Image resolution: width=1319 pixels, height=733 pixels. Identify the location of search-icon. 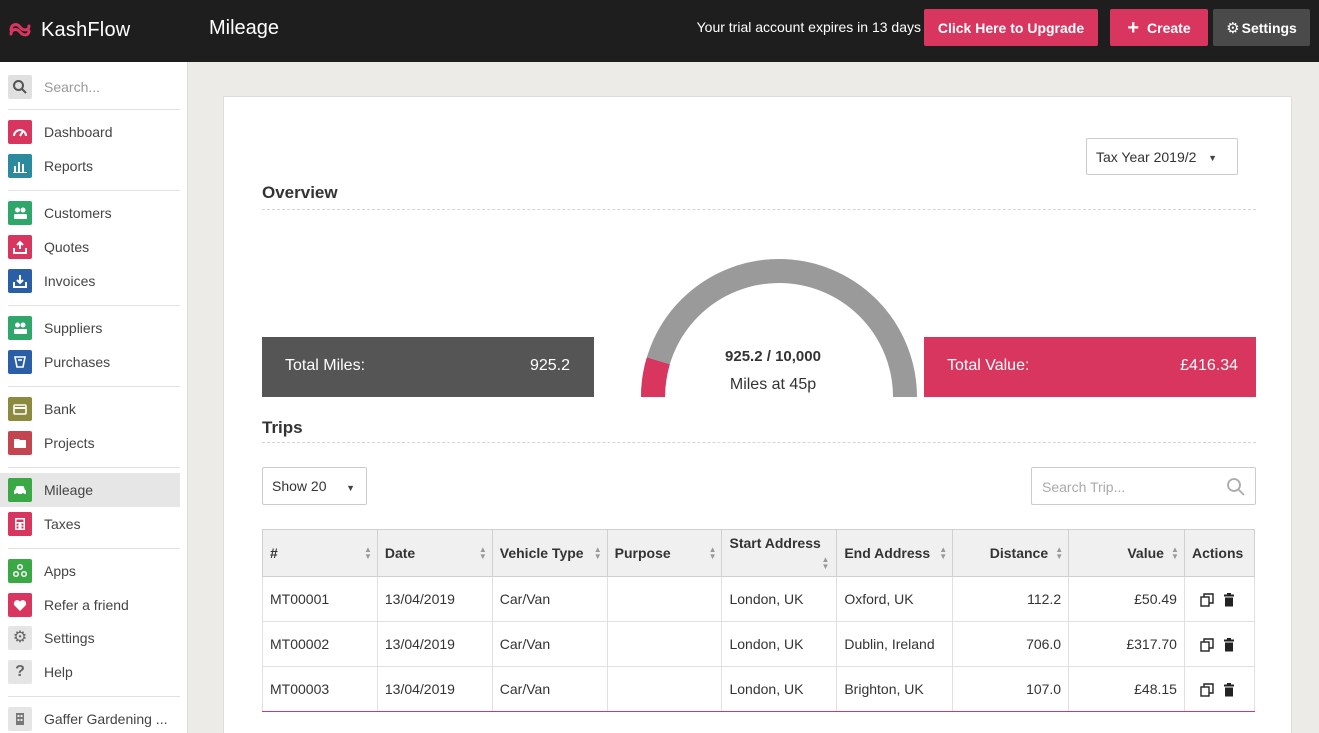
(20, 87).